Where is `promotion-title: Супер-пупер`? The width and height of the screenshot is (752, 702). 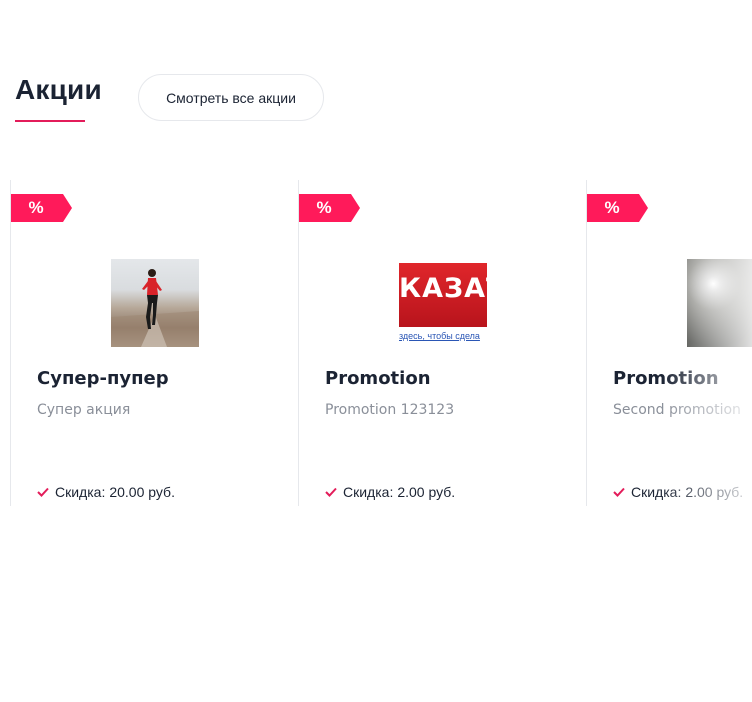
promotion-title: Супер-пупер is located at coordinates (103, 378).